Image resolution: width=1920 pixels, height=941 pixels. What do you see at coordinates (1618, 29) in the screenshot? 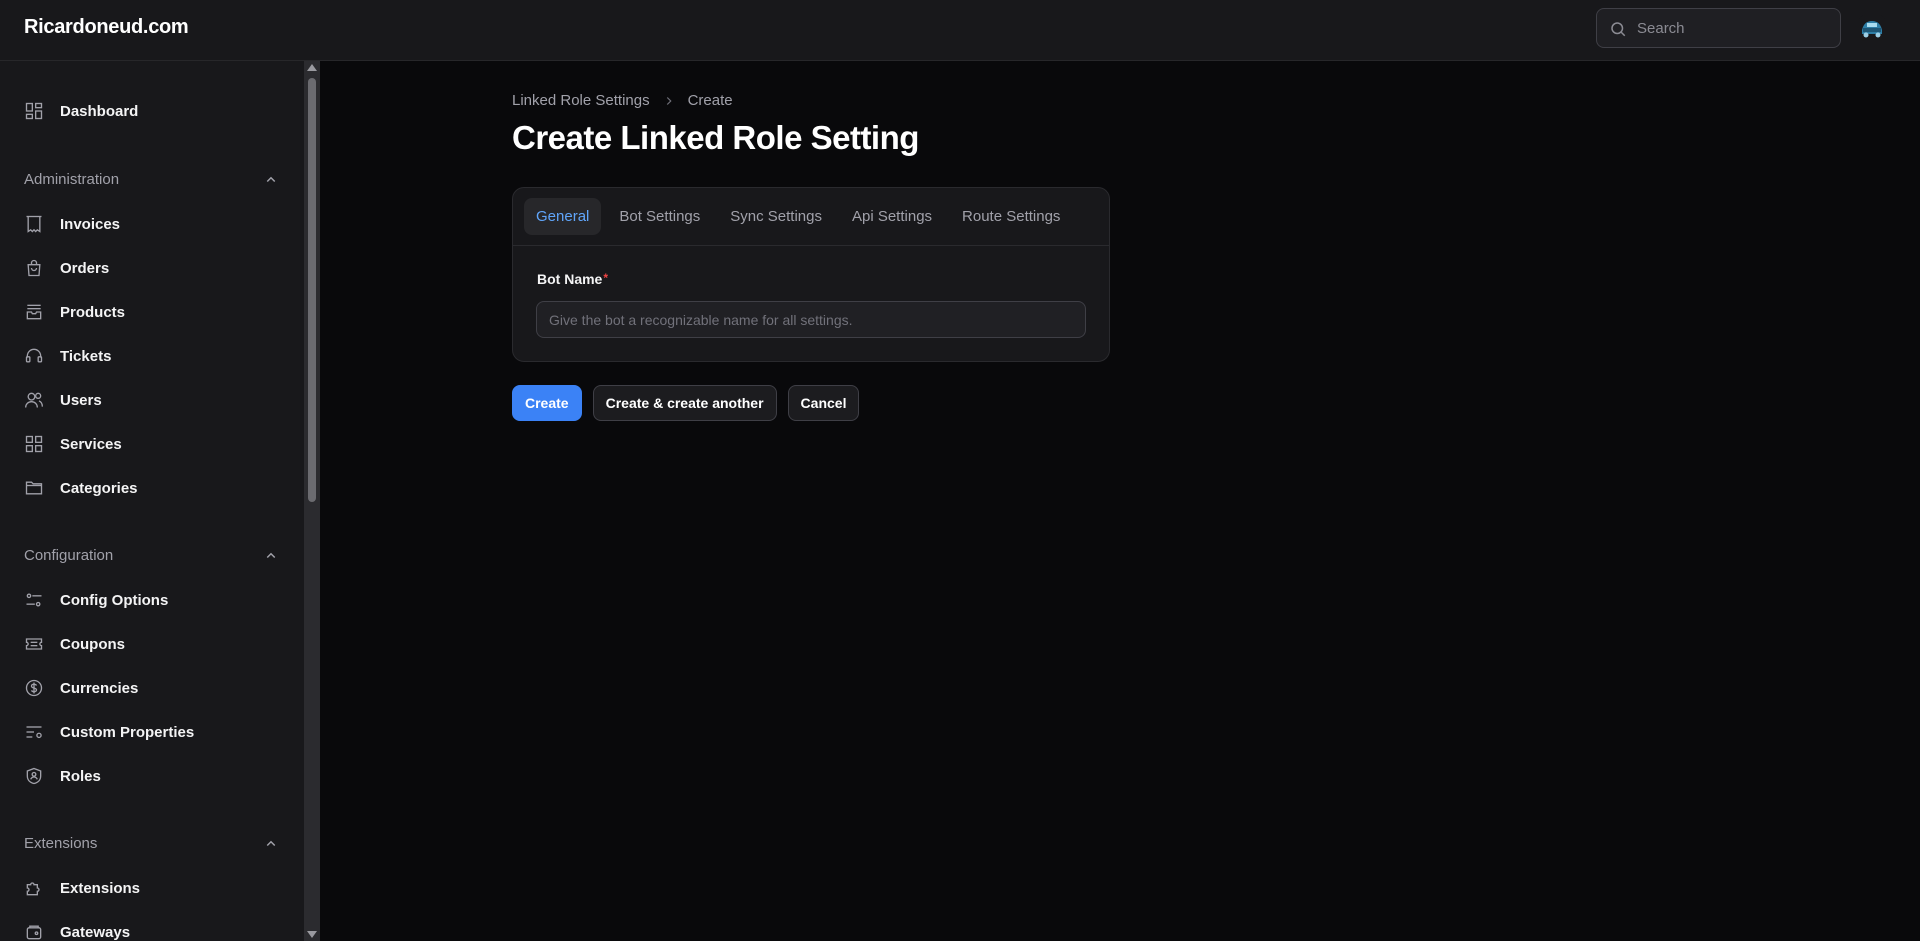
I see `search-icon` at bounding box center [1618, 29].